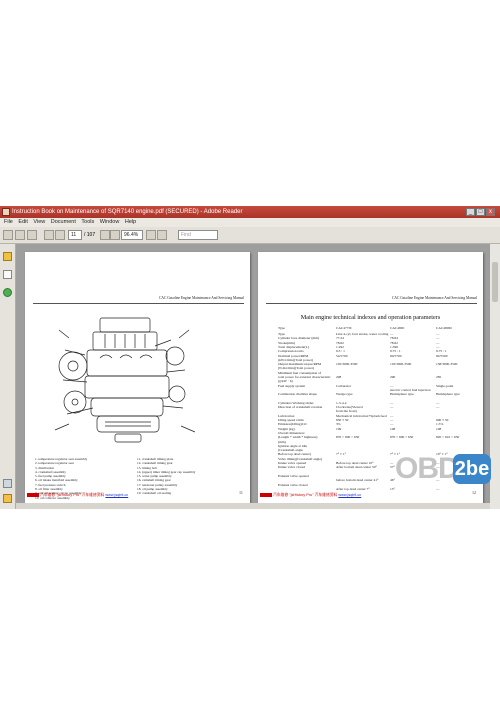 This screenshot has width=500, height=717. I want to click on menu-tools: Tools, so click(87, 222).